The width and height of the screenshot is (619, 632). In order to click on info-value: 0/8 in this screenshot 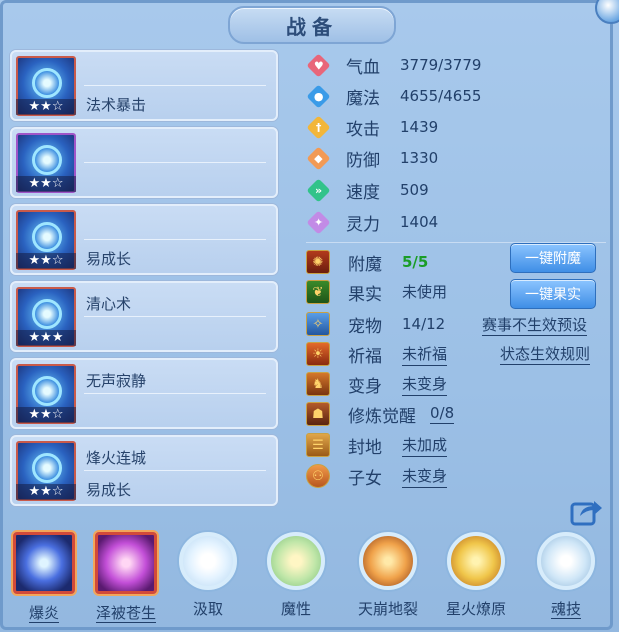, I will do `click(442, 414)`.